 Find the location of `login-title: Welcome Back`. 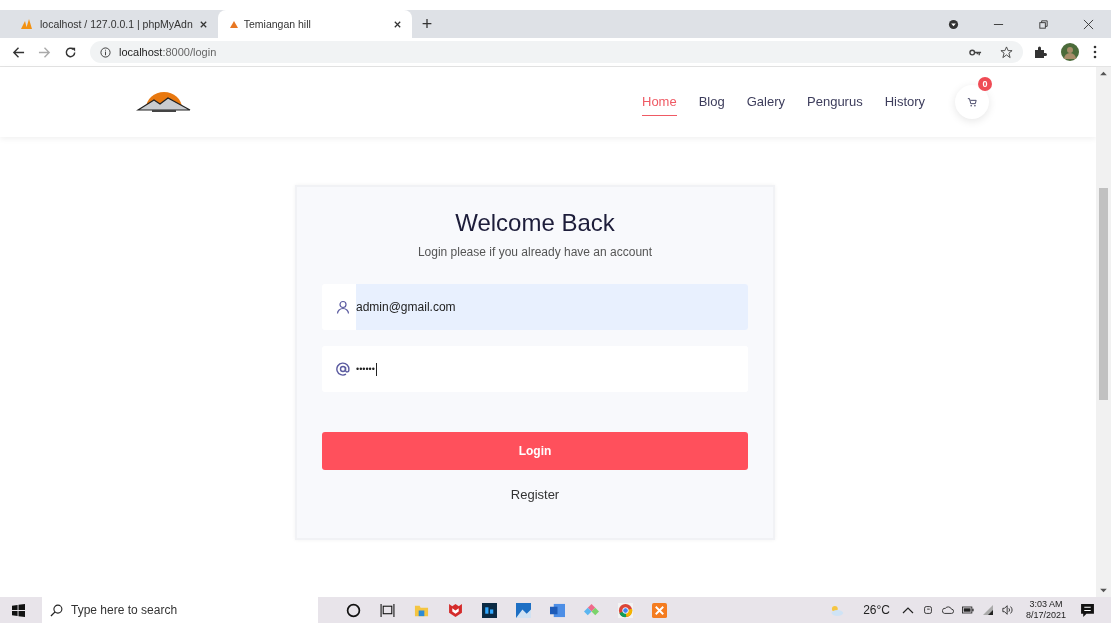

login-title: Welcome Back is located at coordinates (535, 223).